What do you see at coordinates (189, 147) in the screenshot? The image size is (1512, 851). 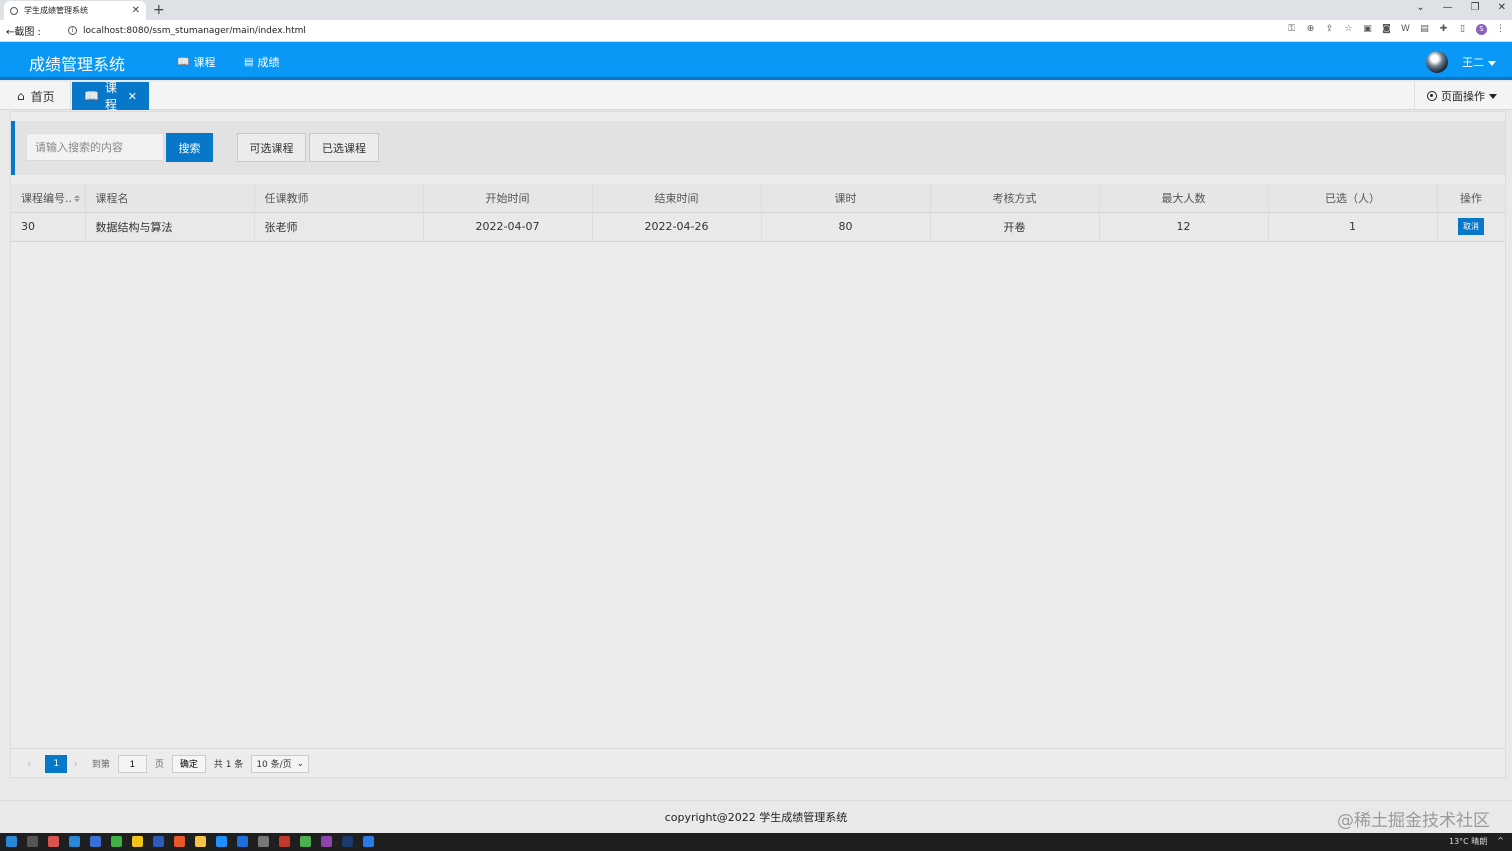 I see `search-button: 搜索` at bounding box center [189, 147].